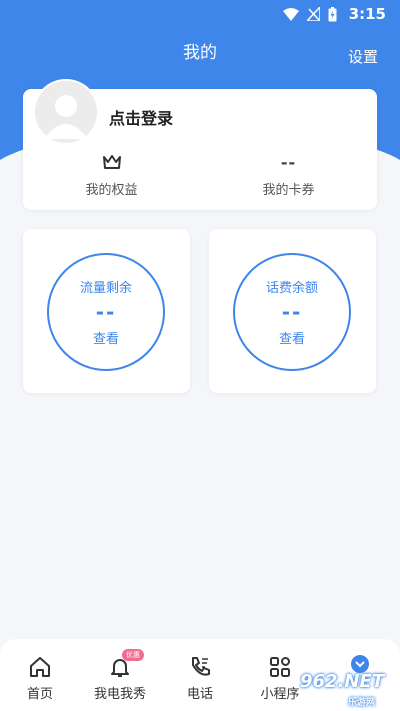 The image size is (400, 711). Describe the element at coordinates (141, 117) in the screenshot. I see `login-link: 点击登录` at that location.